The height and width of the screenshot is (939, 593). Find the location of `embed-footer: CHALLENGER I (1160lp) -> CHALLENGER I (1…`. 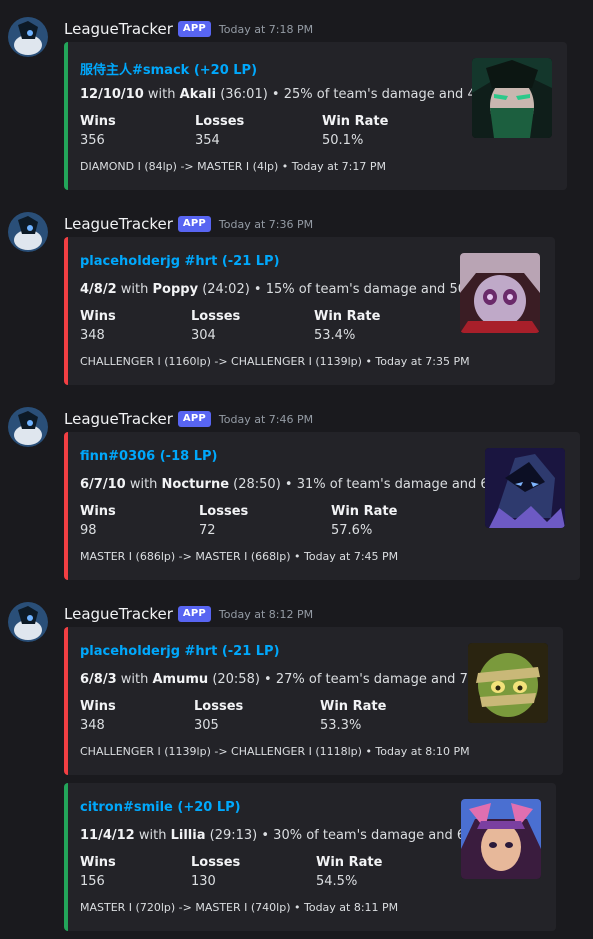

embed-footer: CHALLENGER I (1160lp) -> CHALLENGER I (1… is located at coordinates (275, 361).